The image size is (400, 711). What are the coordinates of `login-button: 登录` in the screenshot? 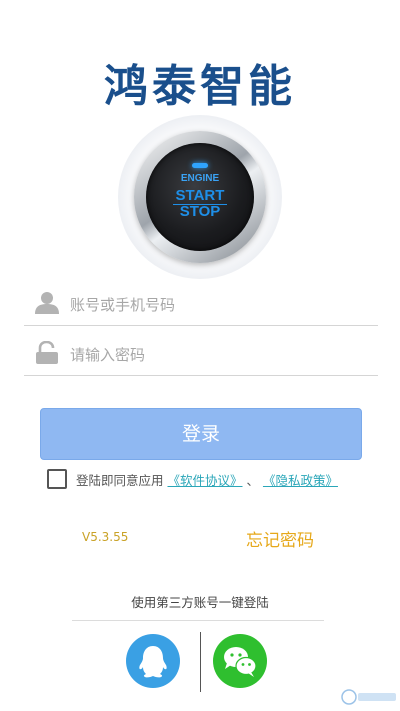 It's located at (201, 434).